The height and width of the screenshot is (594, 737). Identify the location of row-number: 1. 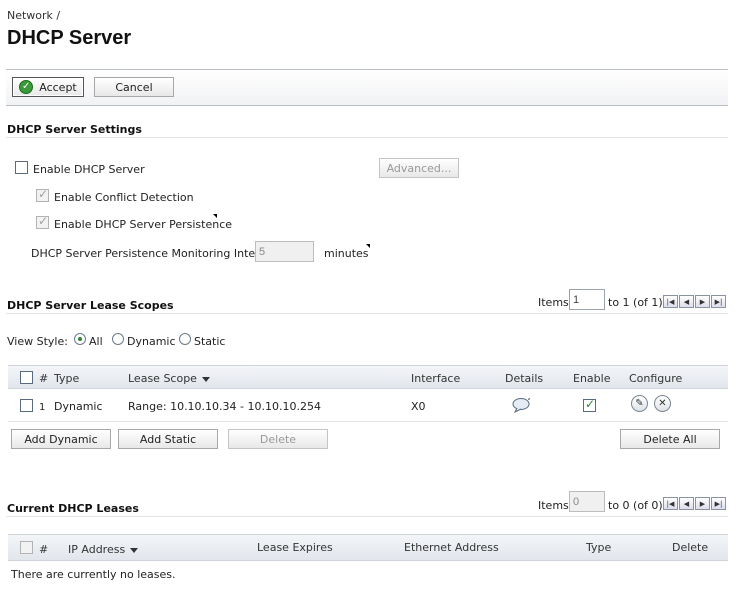
(42, 407).